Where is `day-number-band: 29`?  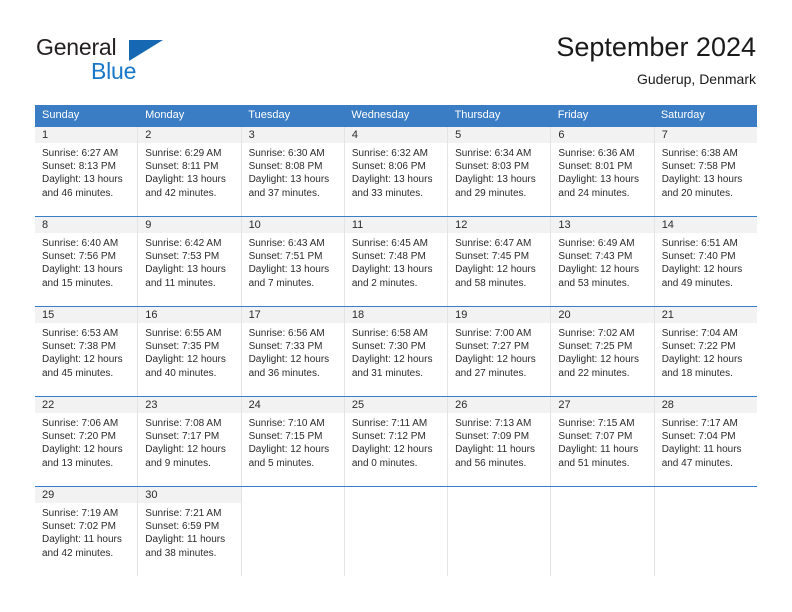 day-number-band: 29 is located at coordinates (86, 495).